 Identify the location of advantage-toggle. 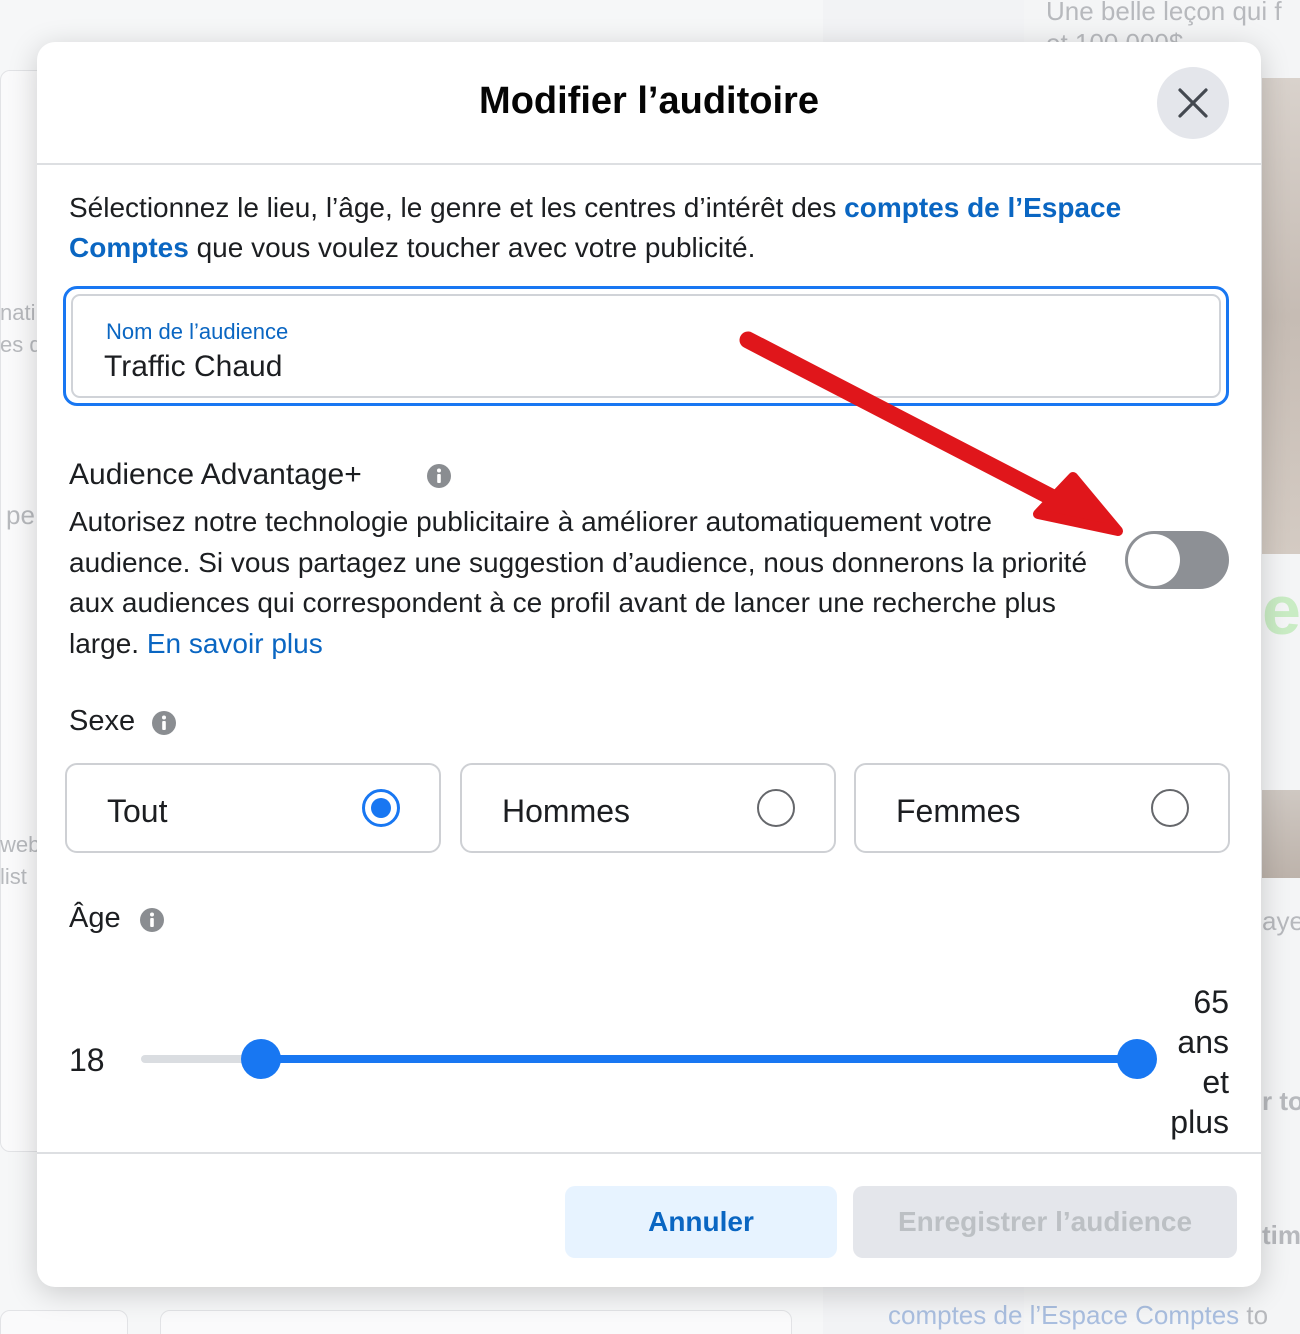
(1177, 560).